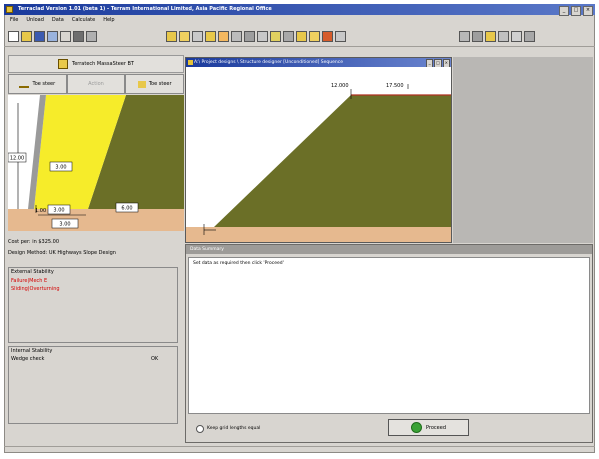 This screenshot has height=459, width=599. Describe the element at coordinates (9, 9) in the screenshot. I see `app-icon` at that location.